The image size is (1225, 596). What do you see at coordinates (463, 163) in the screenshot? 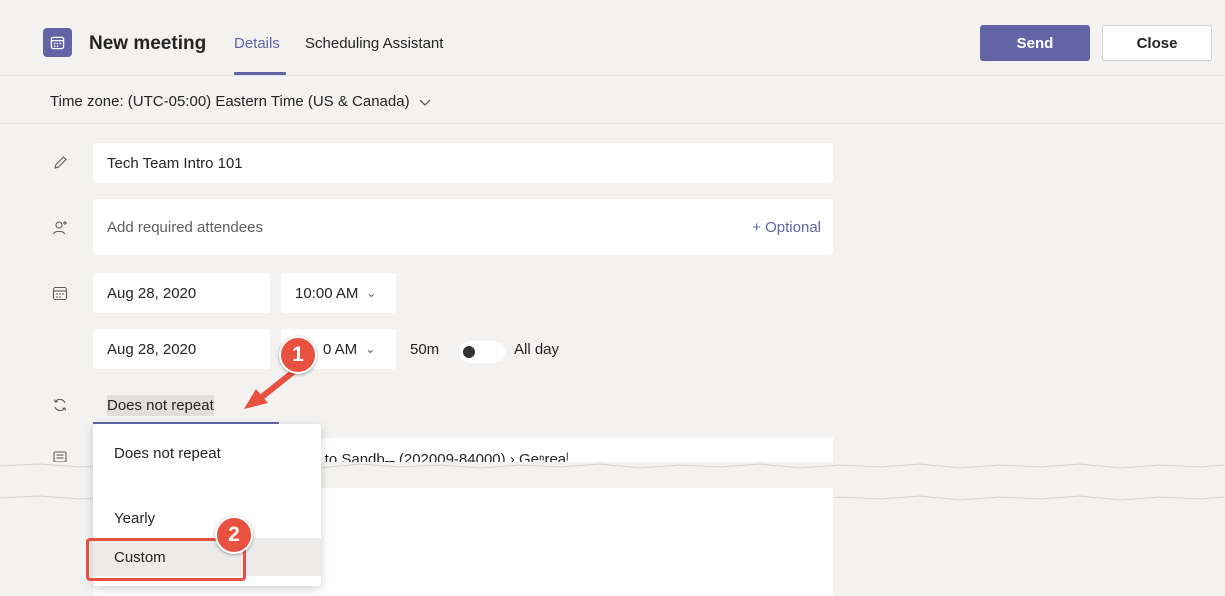
I see `meeting-title-input: Tech Team Intro 101` at bounding box center [463, 163].